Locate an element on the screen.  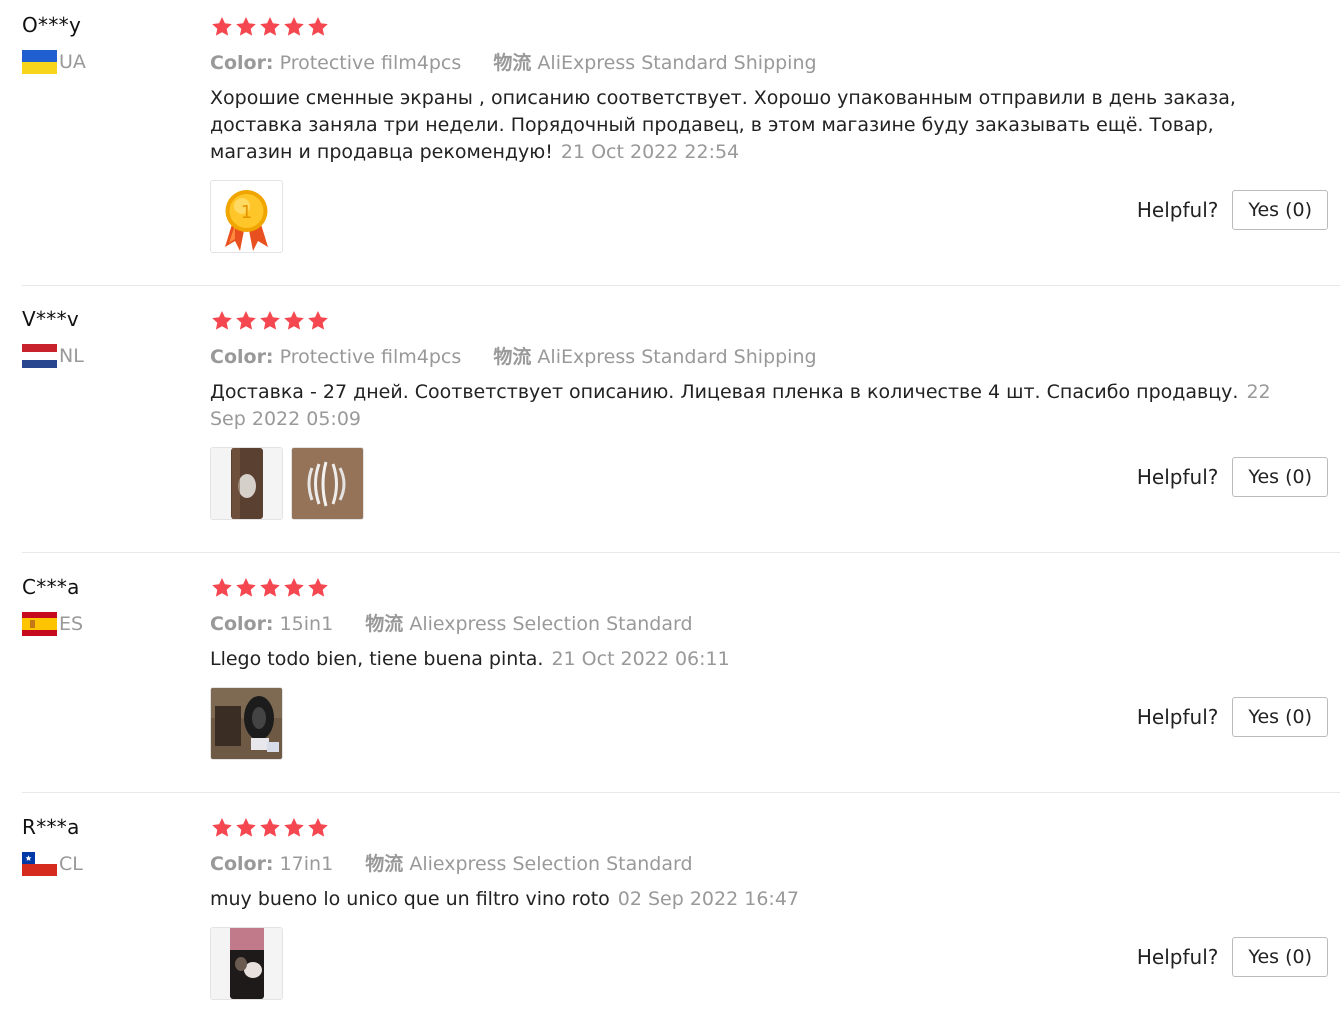
gold-medal-image: 1 is located at coordinates (246, 216).